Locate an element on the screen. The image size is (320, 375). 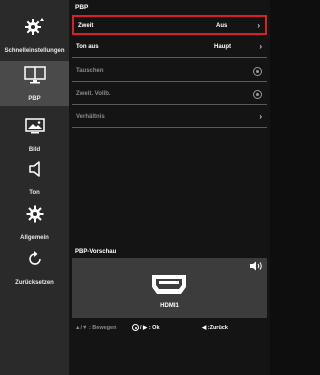
hdmi-port-icon is located at coordinates (169, 284).